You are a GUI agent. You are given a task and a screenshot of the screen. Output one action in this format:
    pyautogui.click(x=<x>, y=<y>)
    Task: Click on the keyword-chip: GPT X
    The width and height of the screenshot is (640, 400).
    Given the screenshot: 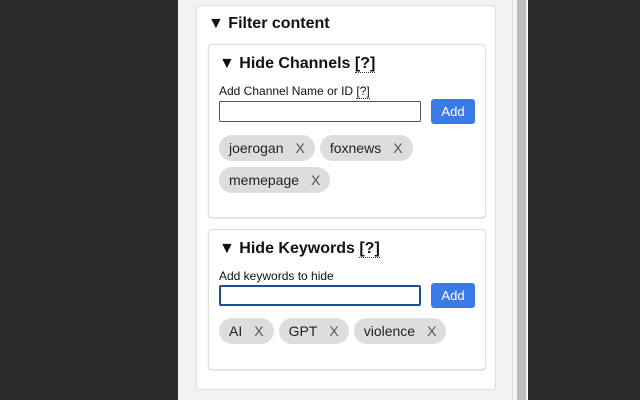 What is the action you would take?
    pyautogui.click(x=313, y=331)
    